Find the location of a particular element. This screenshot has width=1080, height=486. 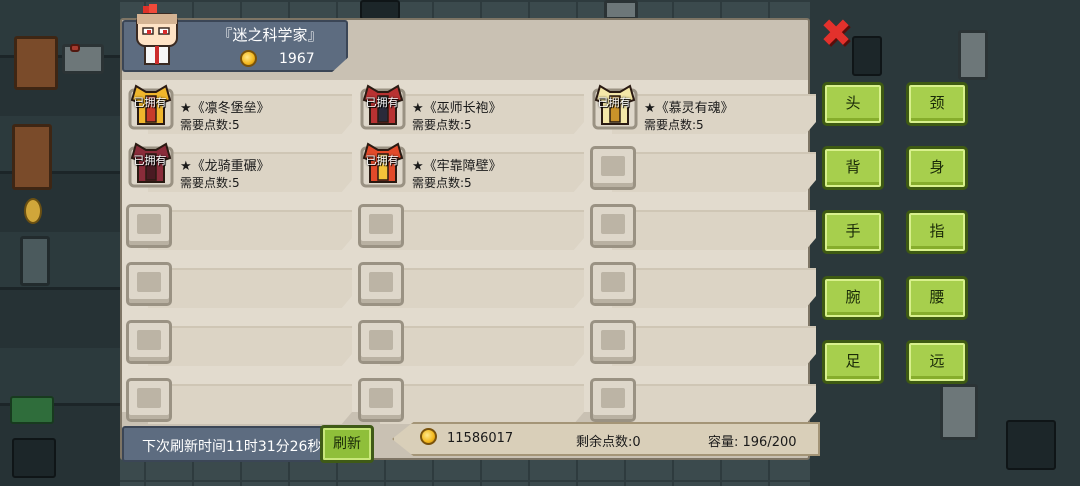

refresh-timer: 下次刷新时间11时31分26秒 is located at coordinates (224, 444).